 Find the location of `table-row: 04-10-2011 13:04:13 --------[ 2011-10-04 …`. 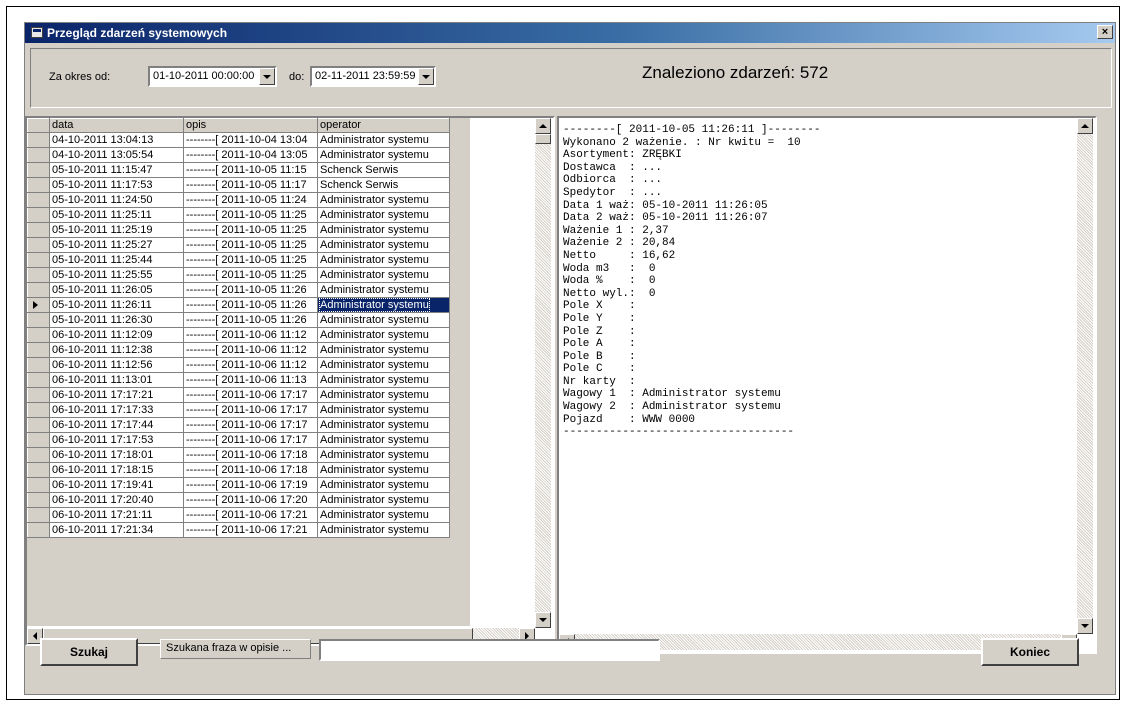

table-row: 04-10-2011 13:04:13 --------[ 2011-10-04 … is located at coordinates (238, 140).